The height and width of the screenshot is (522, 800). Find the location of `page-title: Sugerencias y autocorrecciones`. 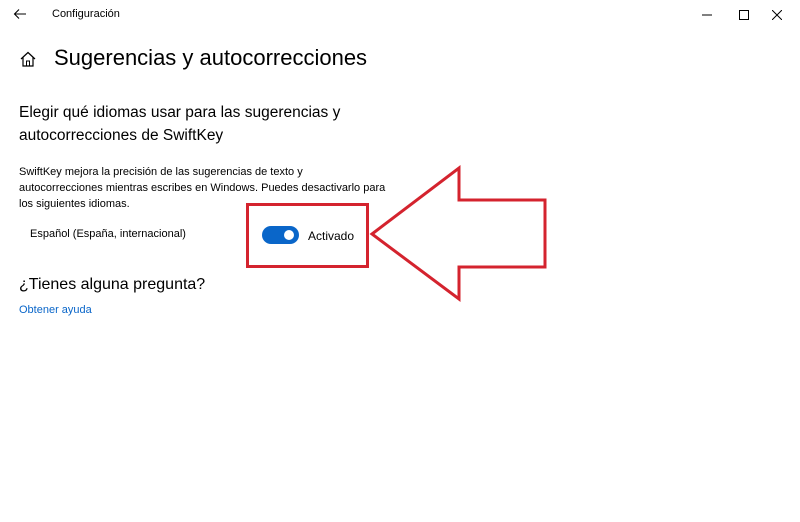

page-title: Sugerencias y autocorrecciones is located at coordinates (211, 57).